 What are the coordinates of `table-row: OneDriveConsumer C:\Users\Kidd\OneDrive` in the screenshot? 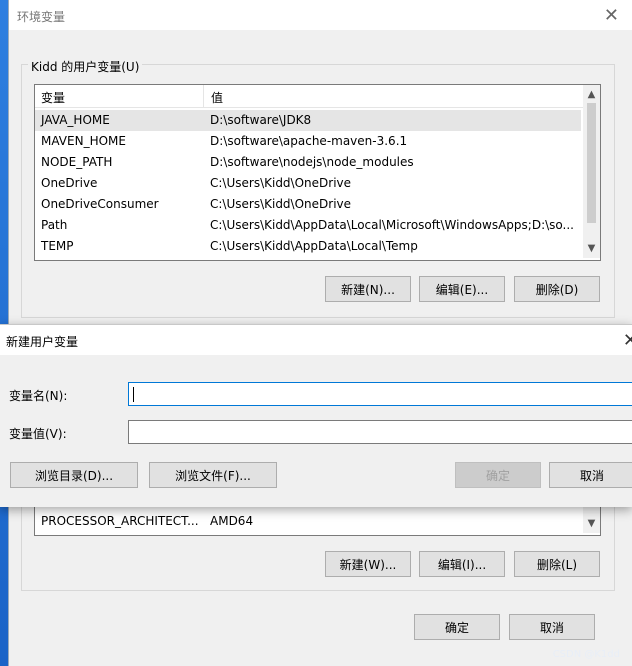 It's located at (308, 204).